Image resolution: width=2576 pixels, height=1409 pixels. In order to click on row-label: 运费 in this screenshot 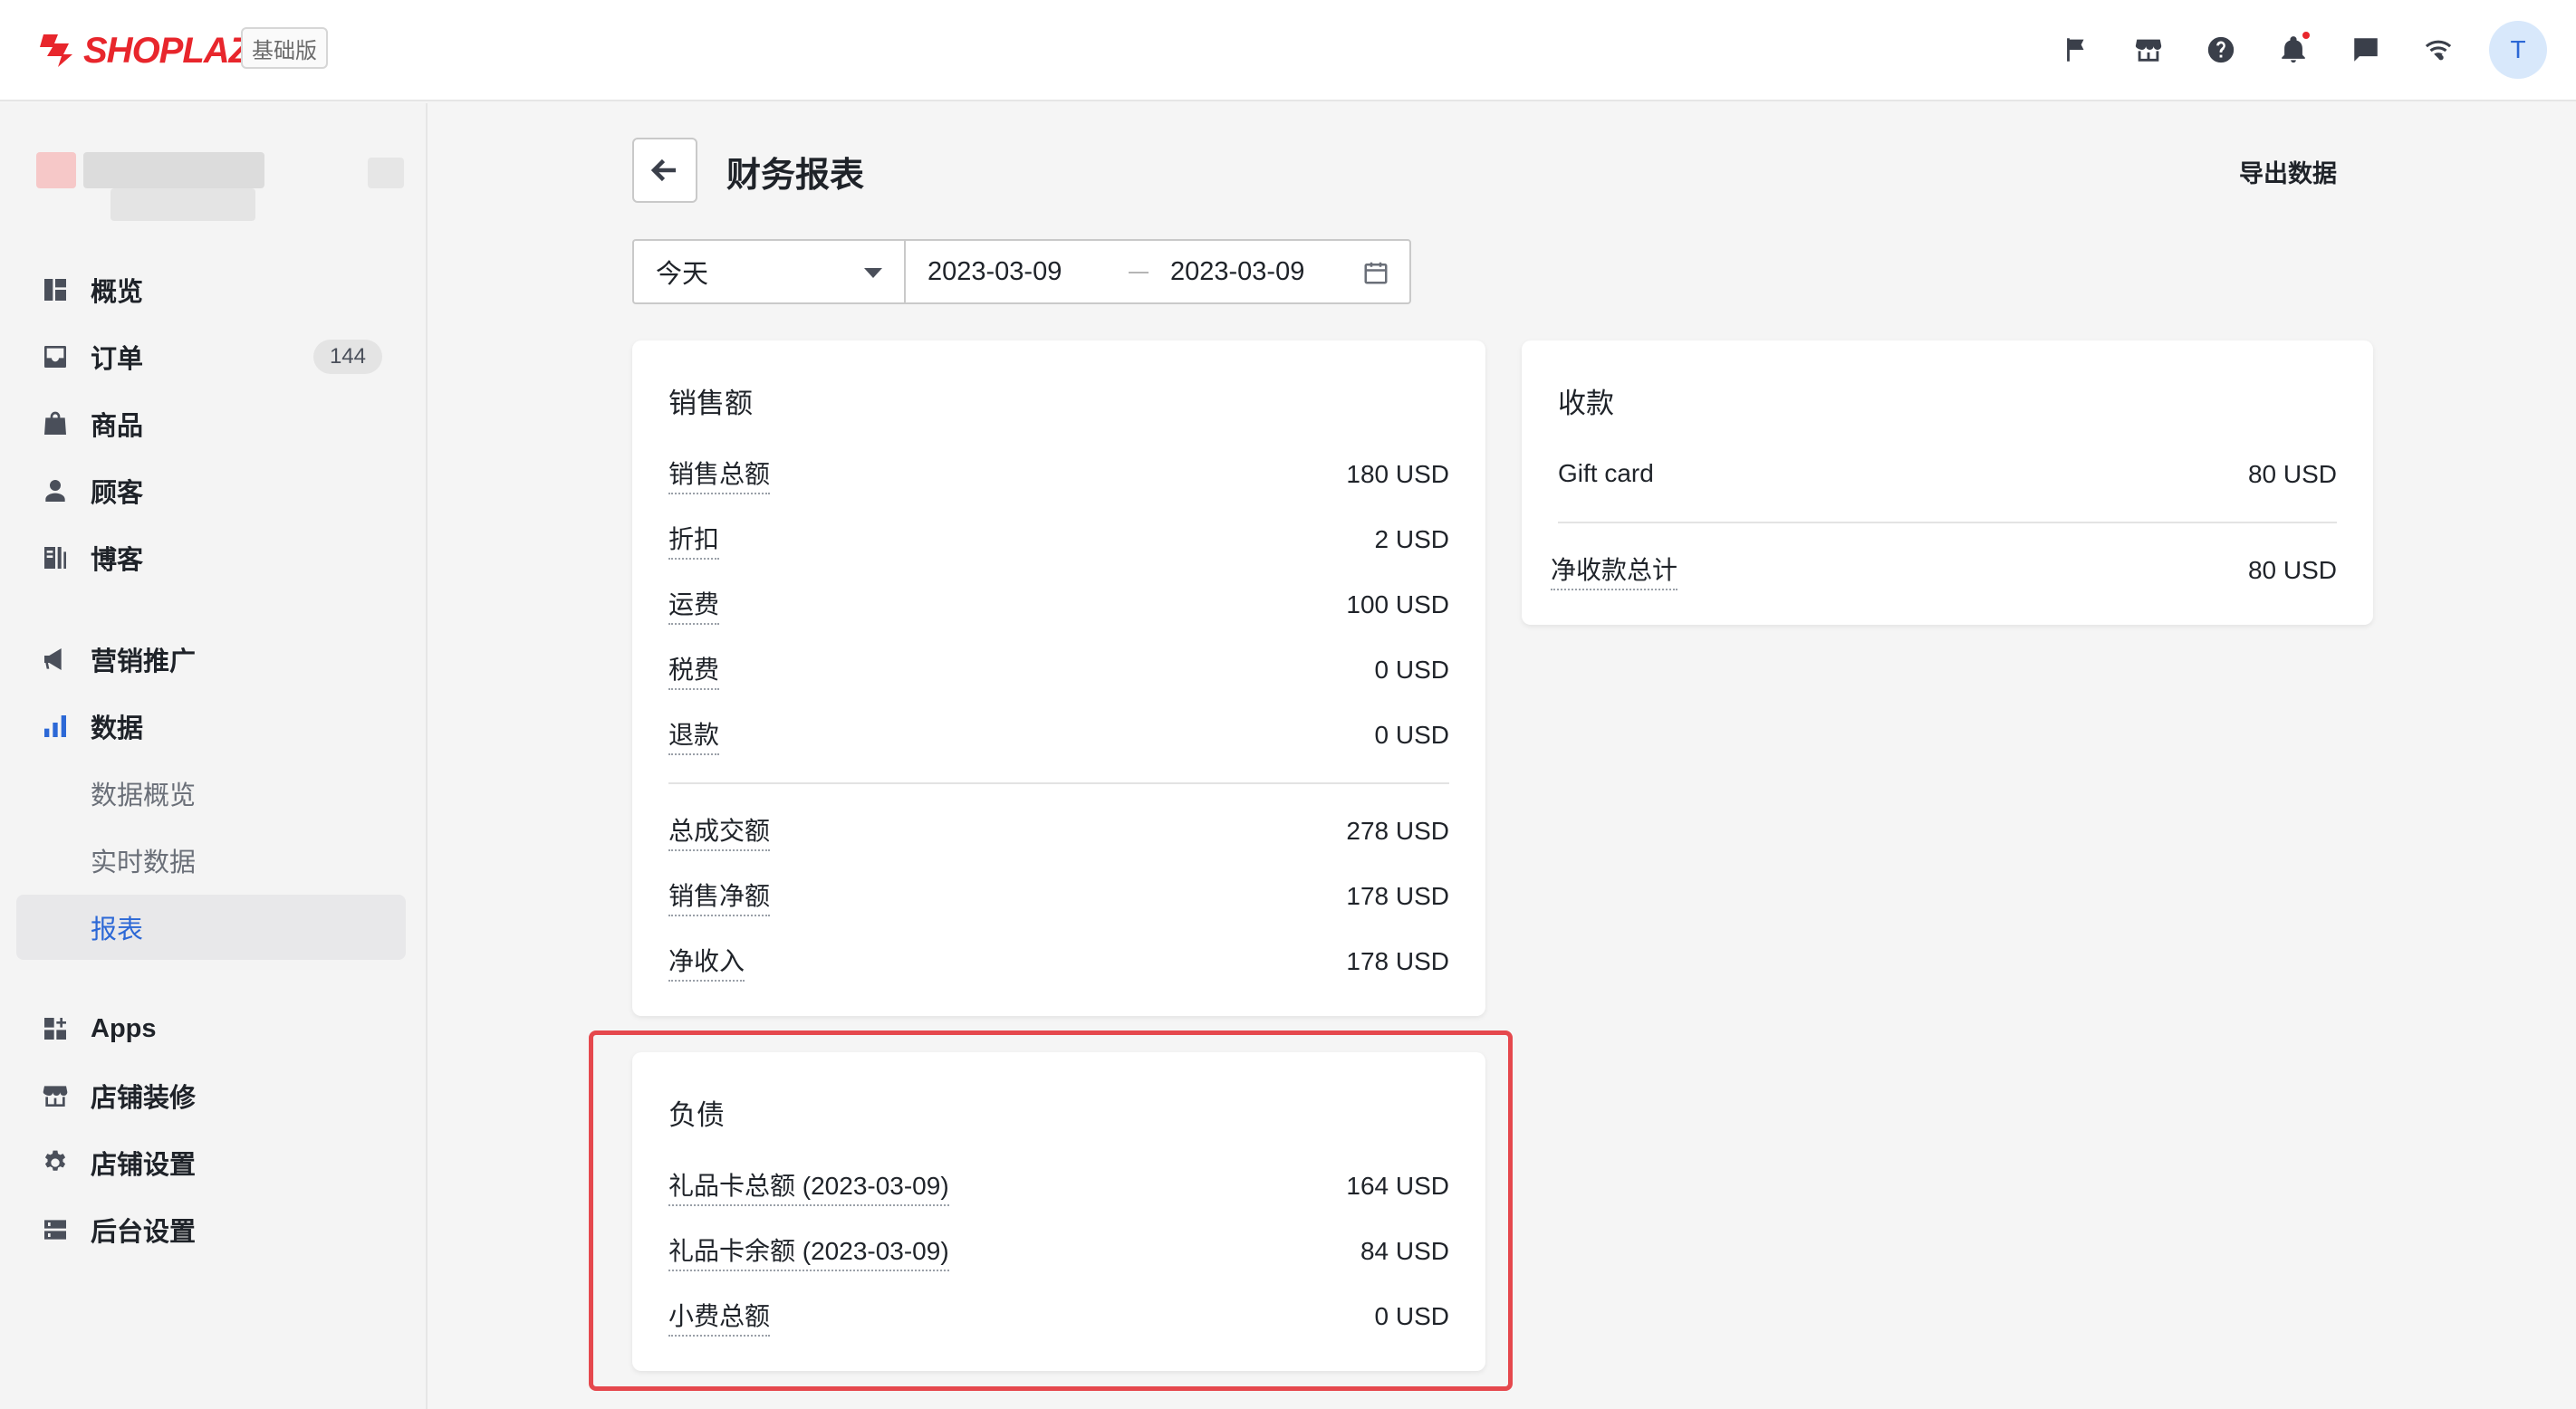, I will do `click(694, 605)`.